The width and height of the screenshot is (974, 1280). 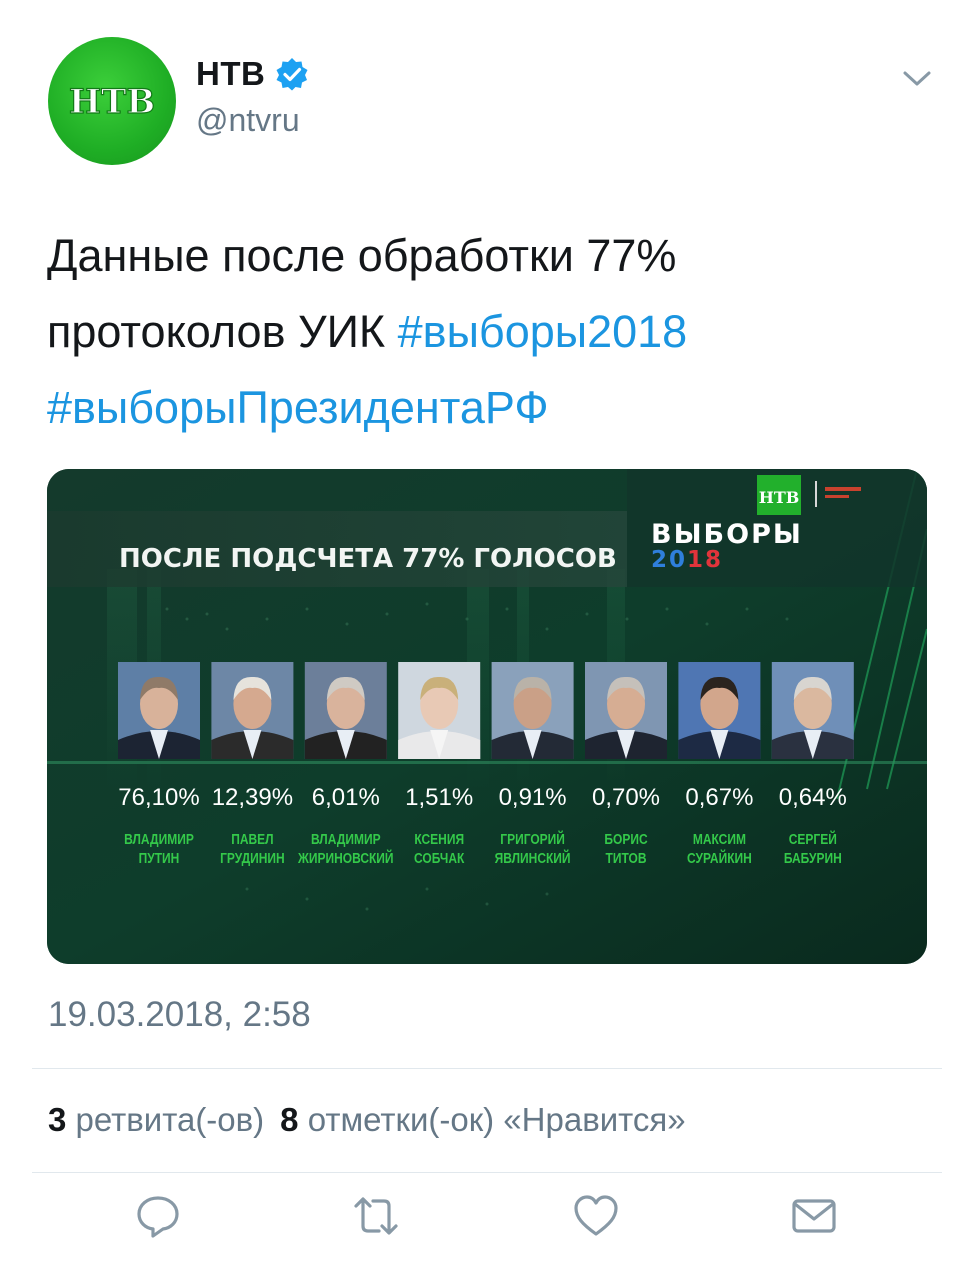 I want to click on display-name: НТВ, so click(x=230, y=74).